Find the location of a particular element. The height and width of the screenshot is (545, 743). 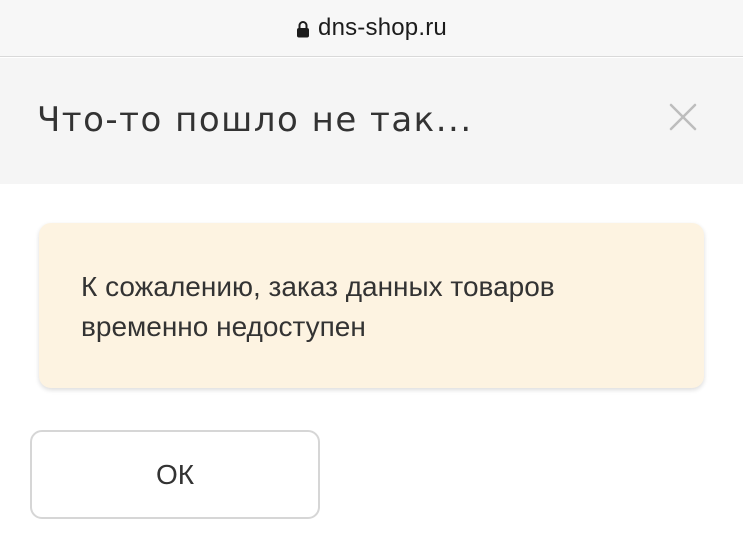

browser-address-bar: dns-shop.ru is located at coordinates (371, 28).